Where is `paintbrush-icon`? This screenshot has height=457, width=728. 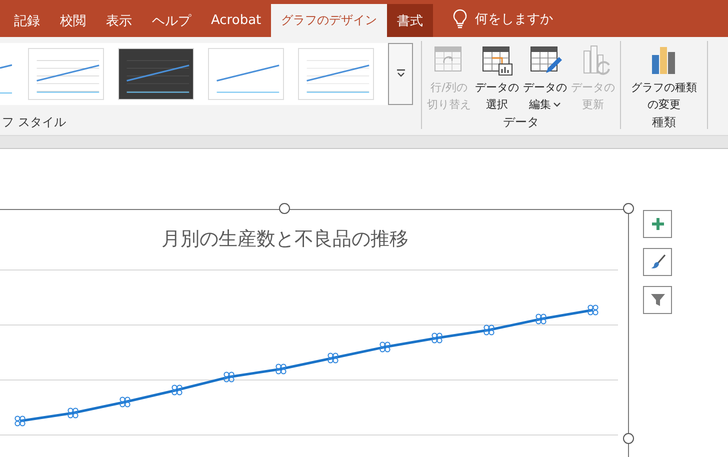 paintbrush-icon is located at coordinates (658, 262).